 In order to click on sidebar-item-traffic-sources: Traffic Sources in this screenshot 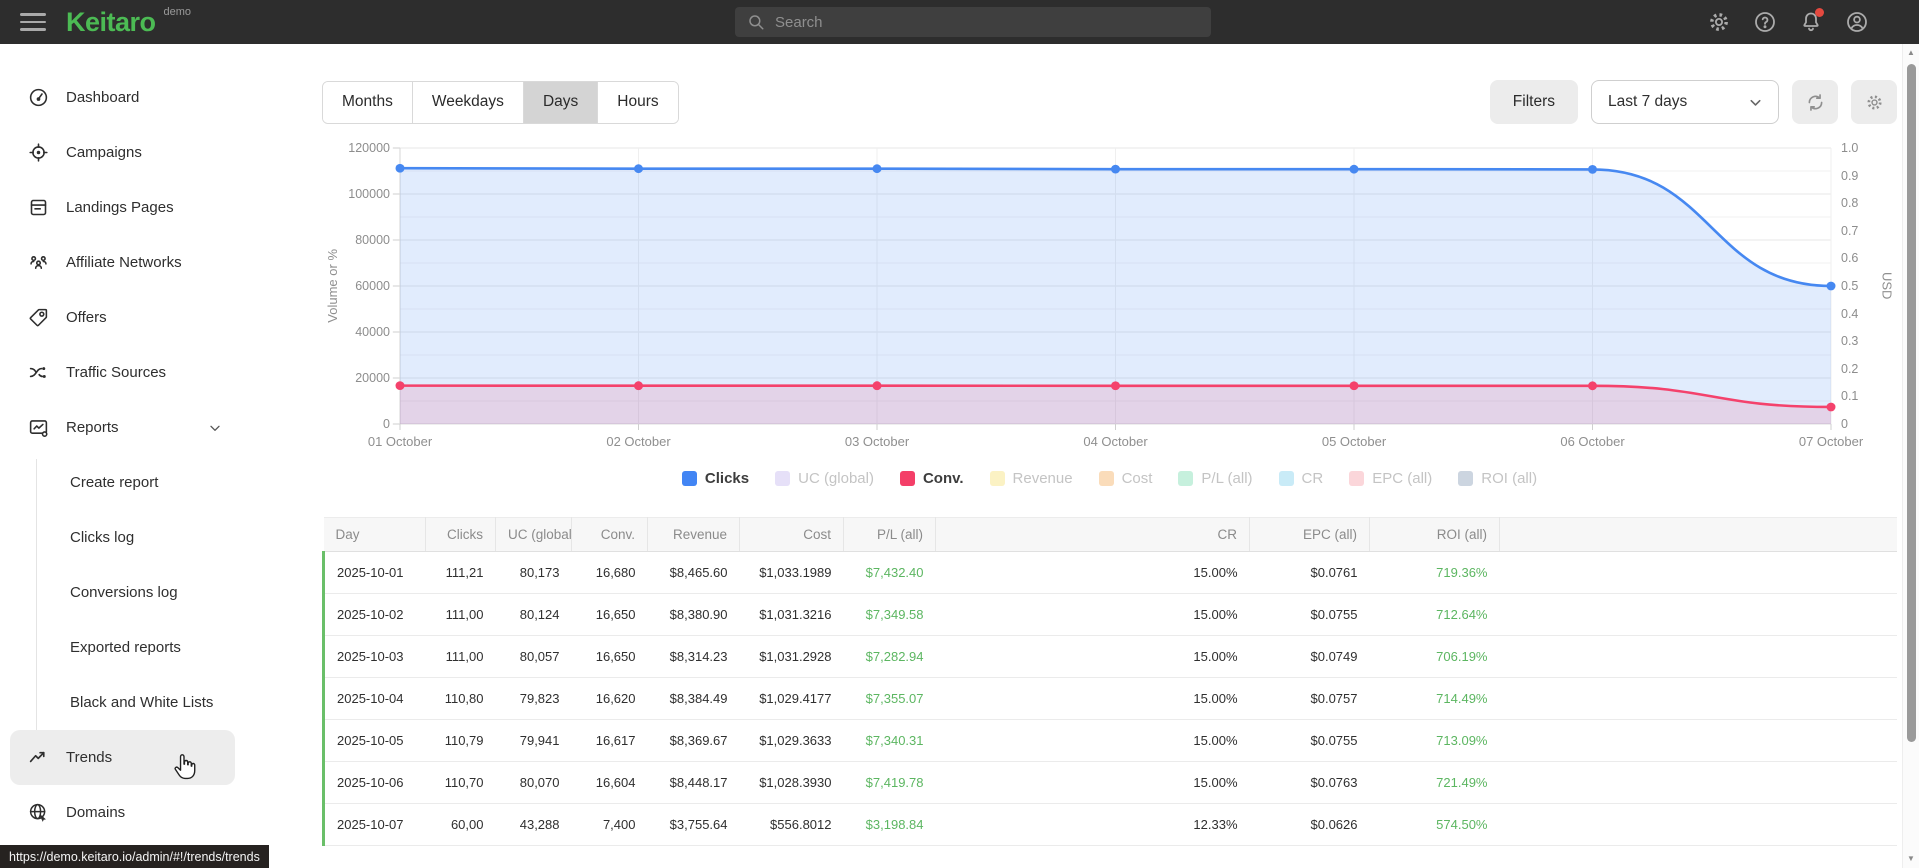, I will do `click(122, 372)`.